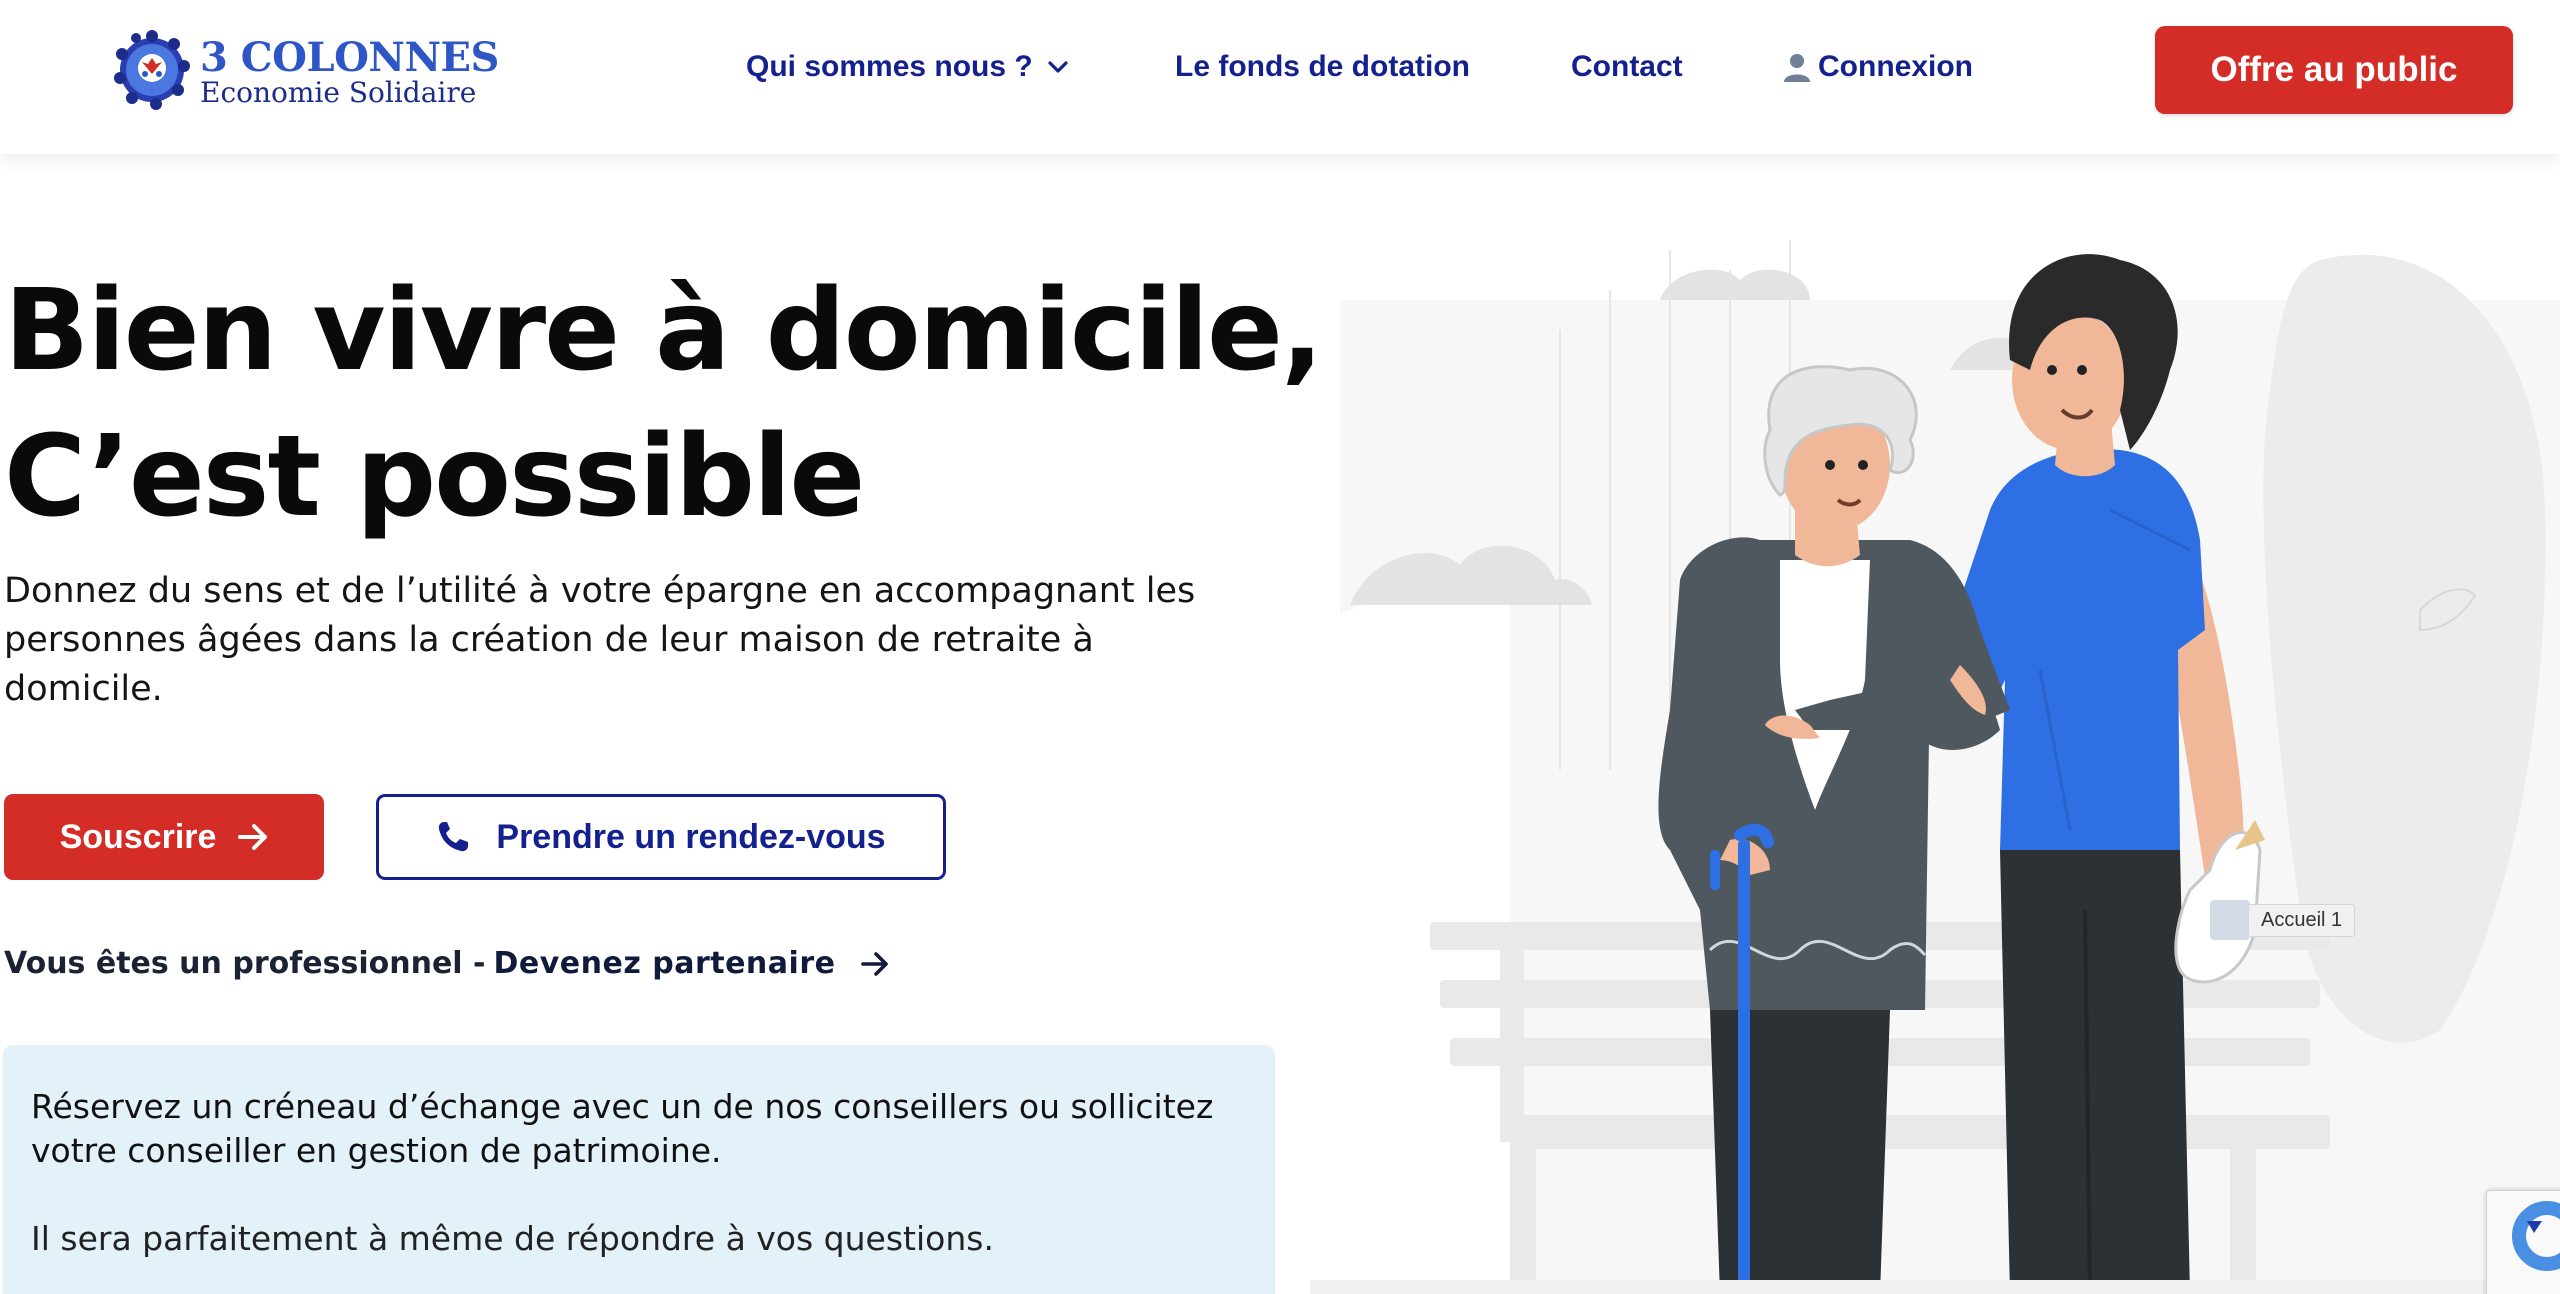 The height and width of the screenshot is (1294, 2560). I want to click on nav-item-fonds-de-dotation: Le fonds de dotation, so click(1322, 67).